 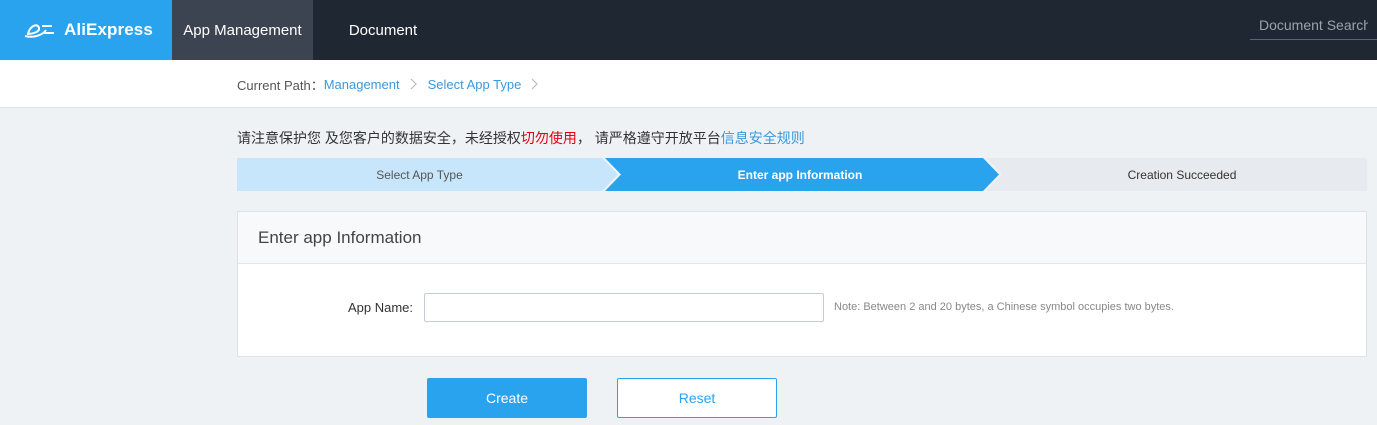 What do you see at coordinates (648, 138) in the screenshot?
I see `notice-text-2: ， 请严格遵守开放平台` at bounding box center [648, 138].